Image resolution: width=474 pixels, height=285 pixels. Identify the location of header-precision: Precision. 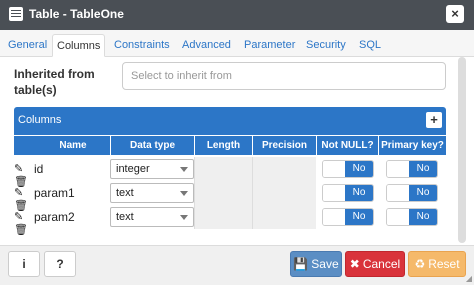
(284, 146).